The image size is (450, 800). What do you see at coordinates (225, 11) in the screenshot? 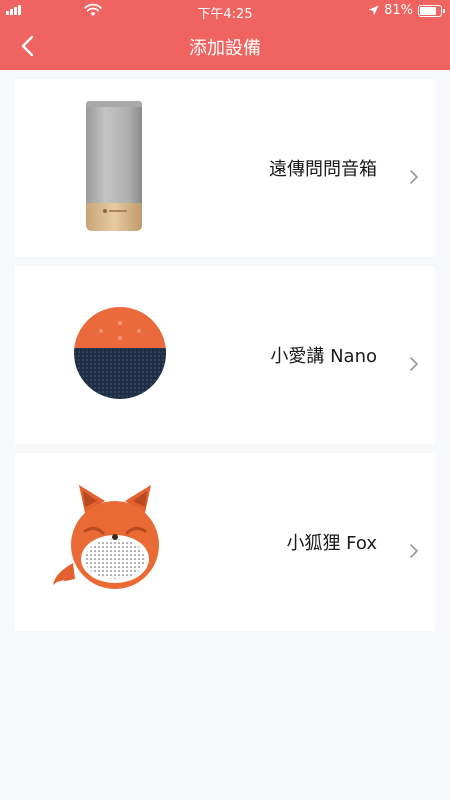
I see `status-bar: 下午4:25 81%` at bounding box center [225, 11].